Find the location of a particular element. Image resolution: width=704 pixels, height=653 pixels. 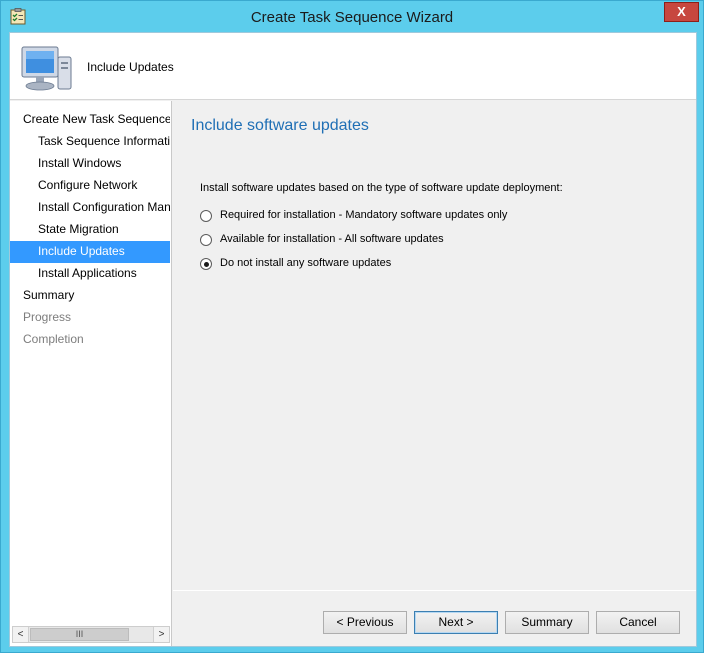

scroll-thumb: III is located at coordinates (79, 634).